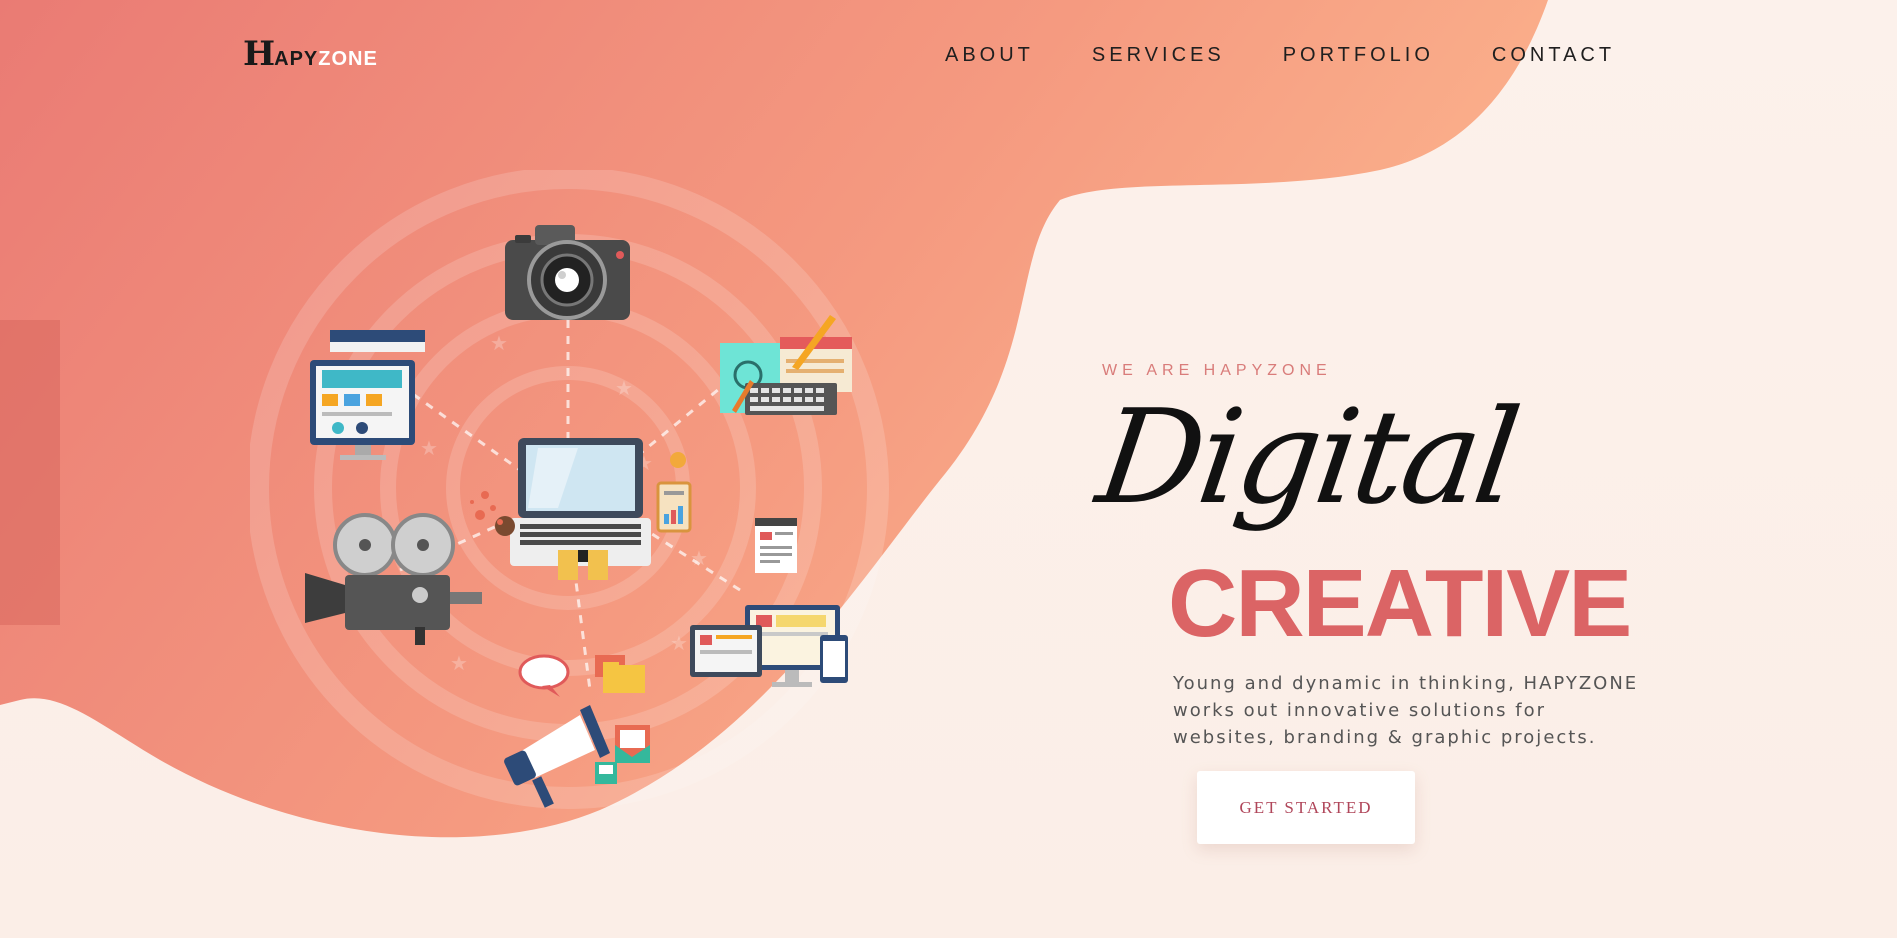 The height and width of the screenshot is (938, 1897). I want to click on nav-portfolio: PORTFOLIO, so click(1358, 55).